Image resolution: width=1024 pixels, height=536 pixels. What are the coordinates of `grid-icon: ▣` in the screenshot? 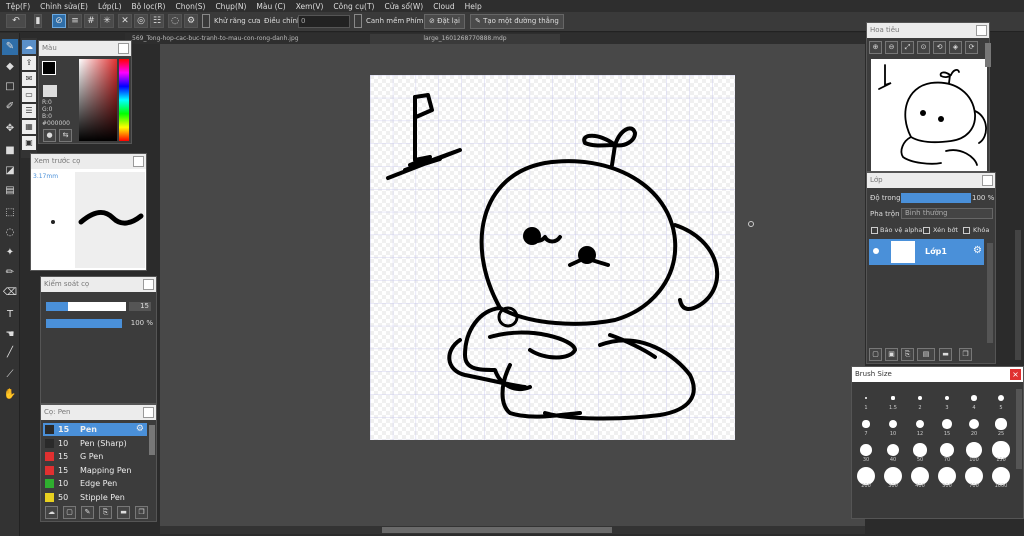 It's located at (29, 143).